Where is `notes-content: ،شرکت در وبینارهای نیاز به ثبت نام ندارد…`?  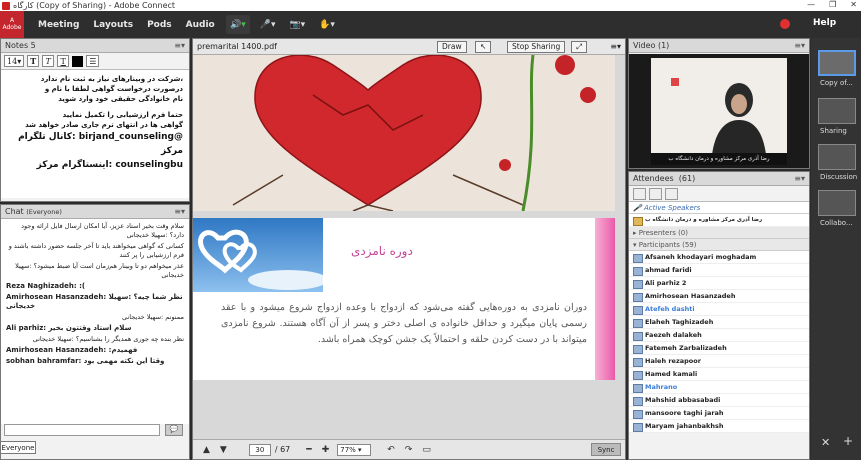 notes-content: ،شرکت در وبینارهای نیاز به ثبت نام ندارد… is located at coordinates (95, 134).